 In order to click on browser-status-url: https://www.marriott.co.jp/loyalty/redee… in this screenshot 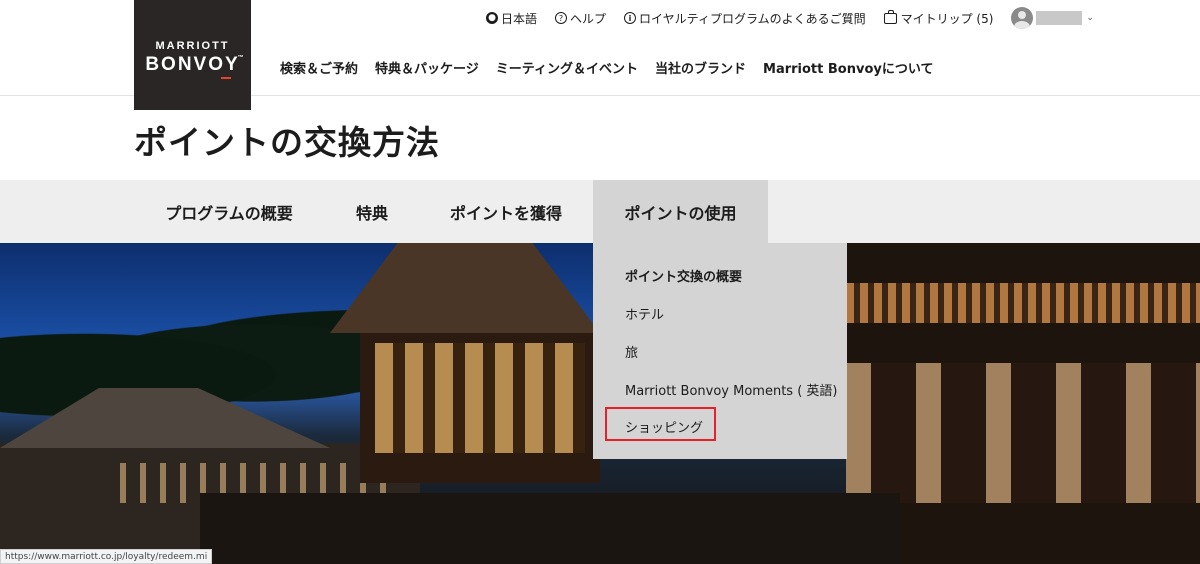, I will do `click(106, 556)`.